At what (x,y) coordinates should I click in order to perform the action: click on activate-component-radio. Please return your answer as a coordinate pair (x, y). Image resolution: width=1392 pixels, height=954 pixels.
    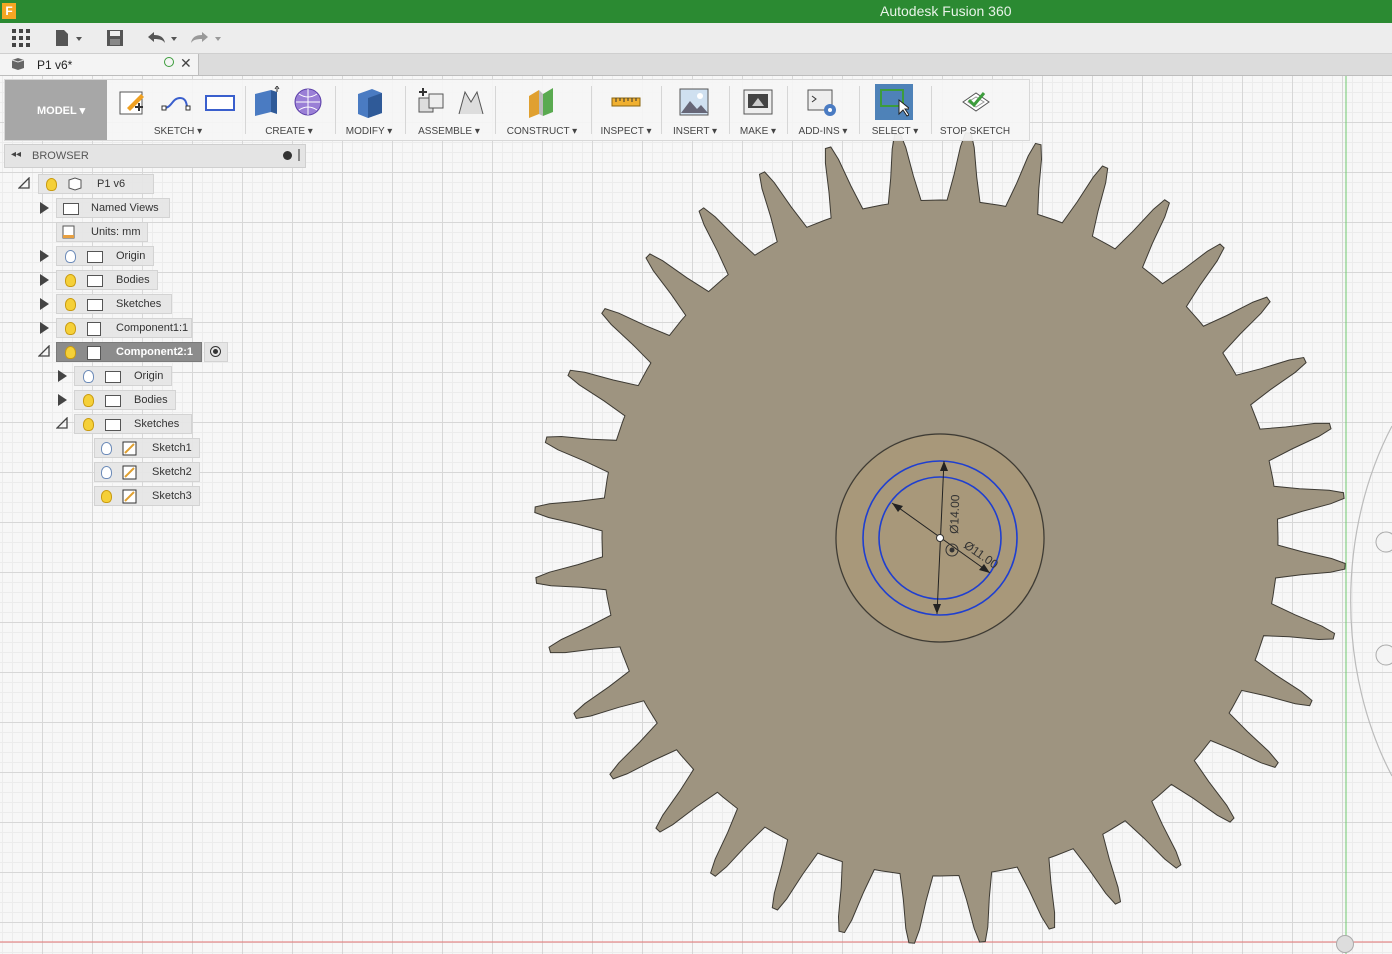
    Looking at the image, I should click on (216, 352).